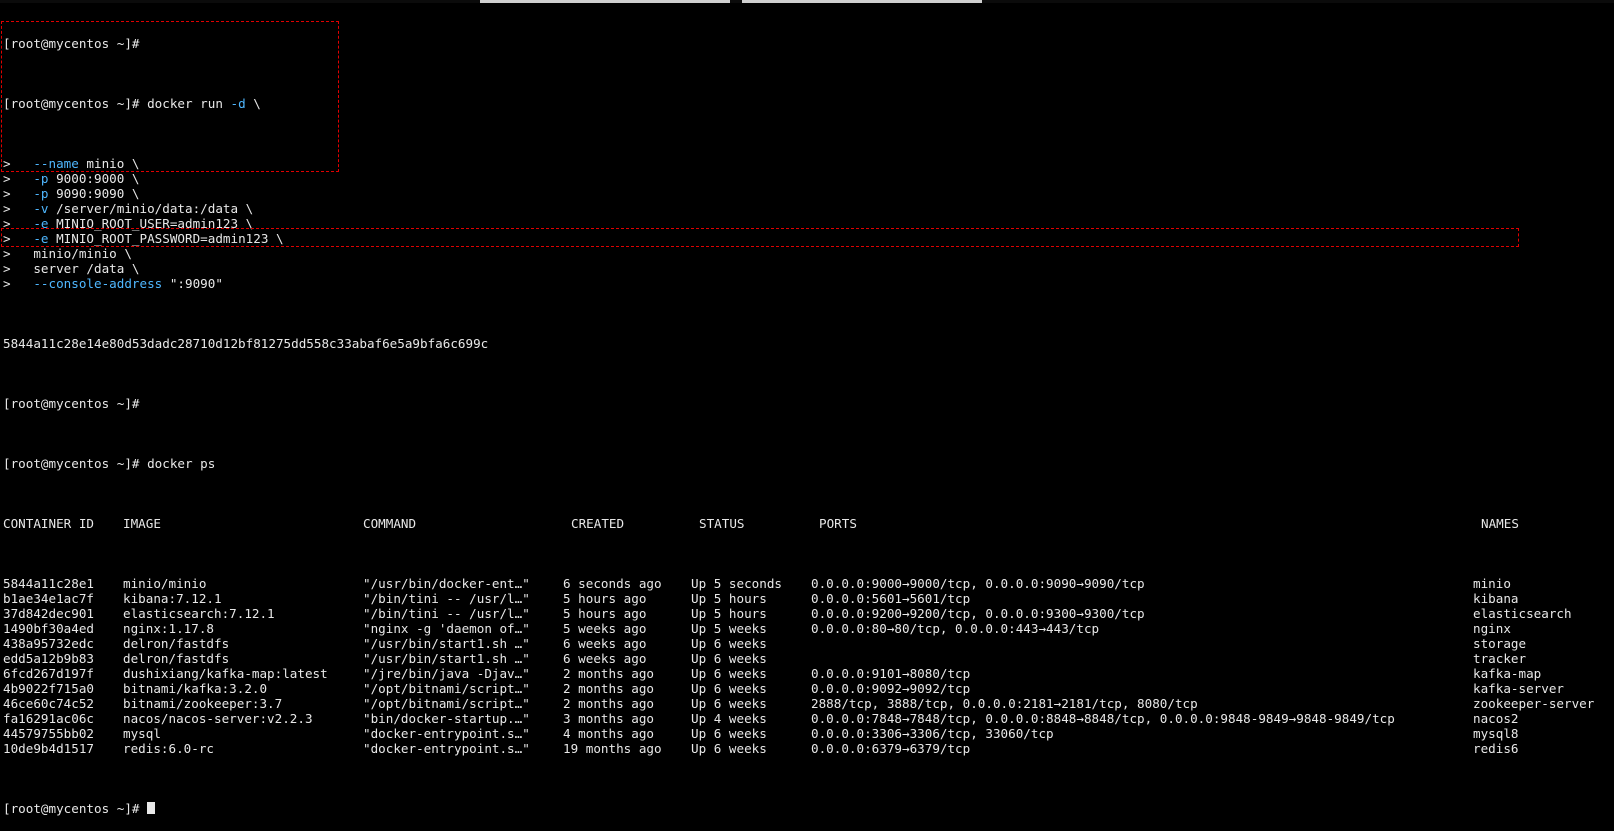 The height and width of the screenshot is (831, 1614). I want to click on run-argument-line: > server /data \, so click(71, 268).